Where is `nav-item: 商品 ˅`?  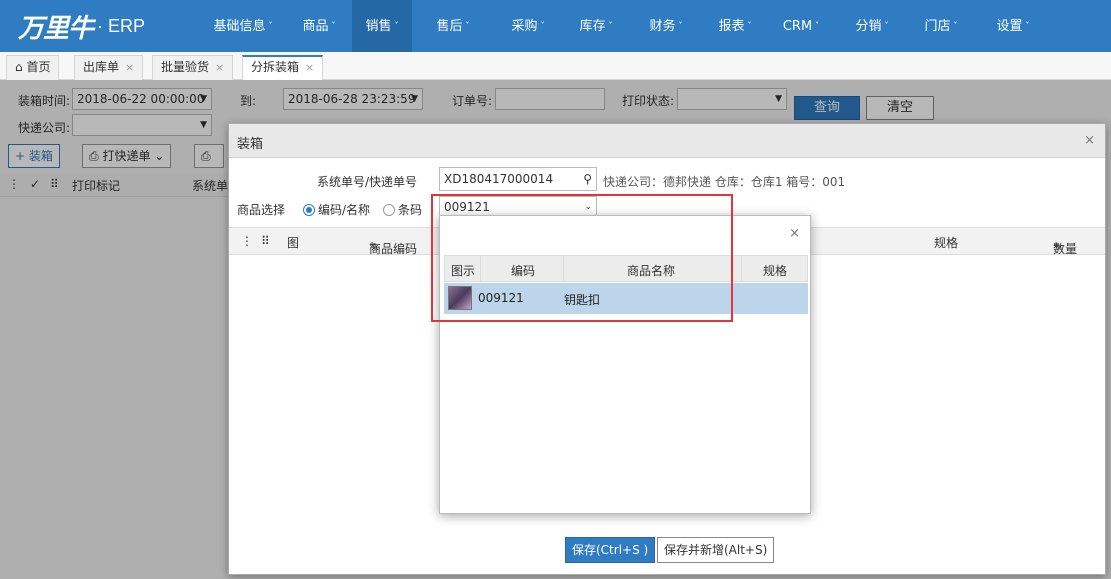 nav-item: 商品 ˅ is located at coordinates (319, 26).